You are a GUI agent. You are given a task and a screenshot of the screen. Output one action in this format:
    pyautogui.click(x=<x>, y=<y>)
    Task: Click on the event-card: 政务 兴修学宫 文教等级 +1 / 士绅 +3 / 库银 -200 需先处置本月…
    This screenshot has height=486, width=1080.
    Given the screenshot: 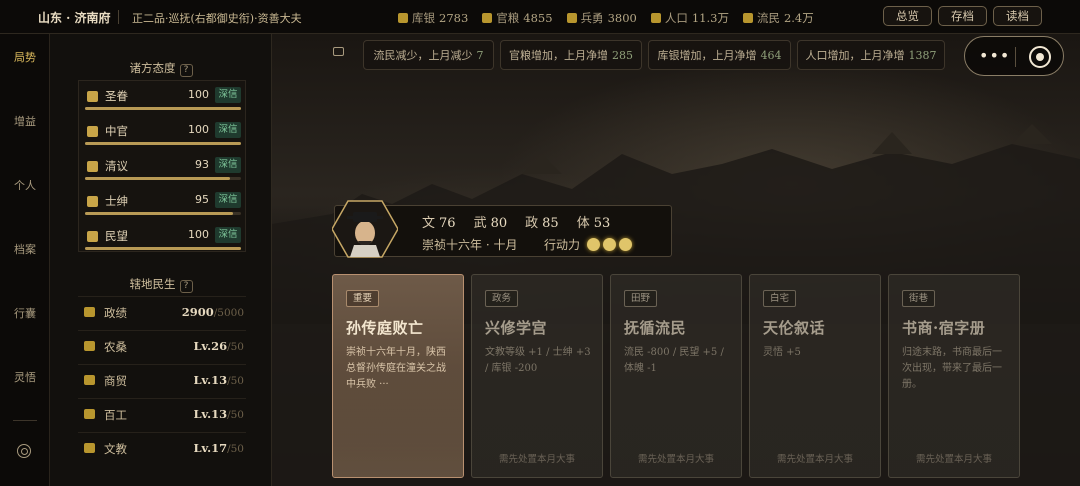 What is the action you would take?
    pyautogui.click(x=537, y=376)
    